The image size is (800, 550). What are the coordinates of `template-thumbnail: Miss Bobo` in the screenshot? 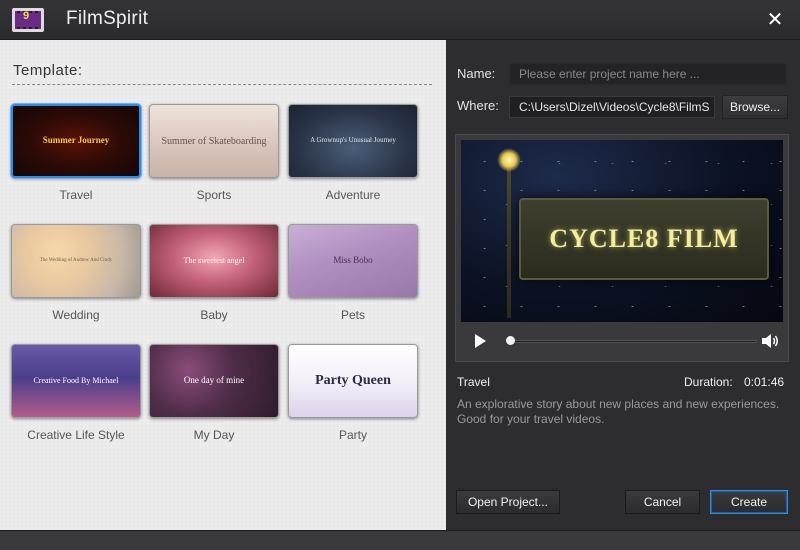 It's located at (353, 261).